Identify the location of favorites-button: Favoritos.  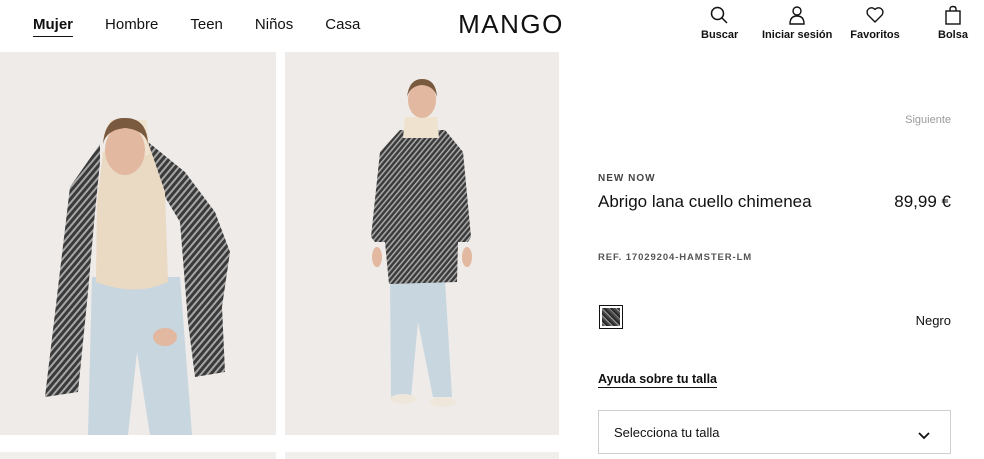
(875, 23).